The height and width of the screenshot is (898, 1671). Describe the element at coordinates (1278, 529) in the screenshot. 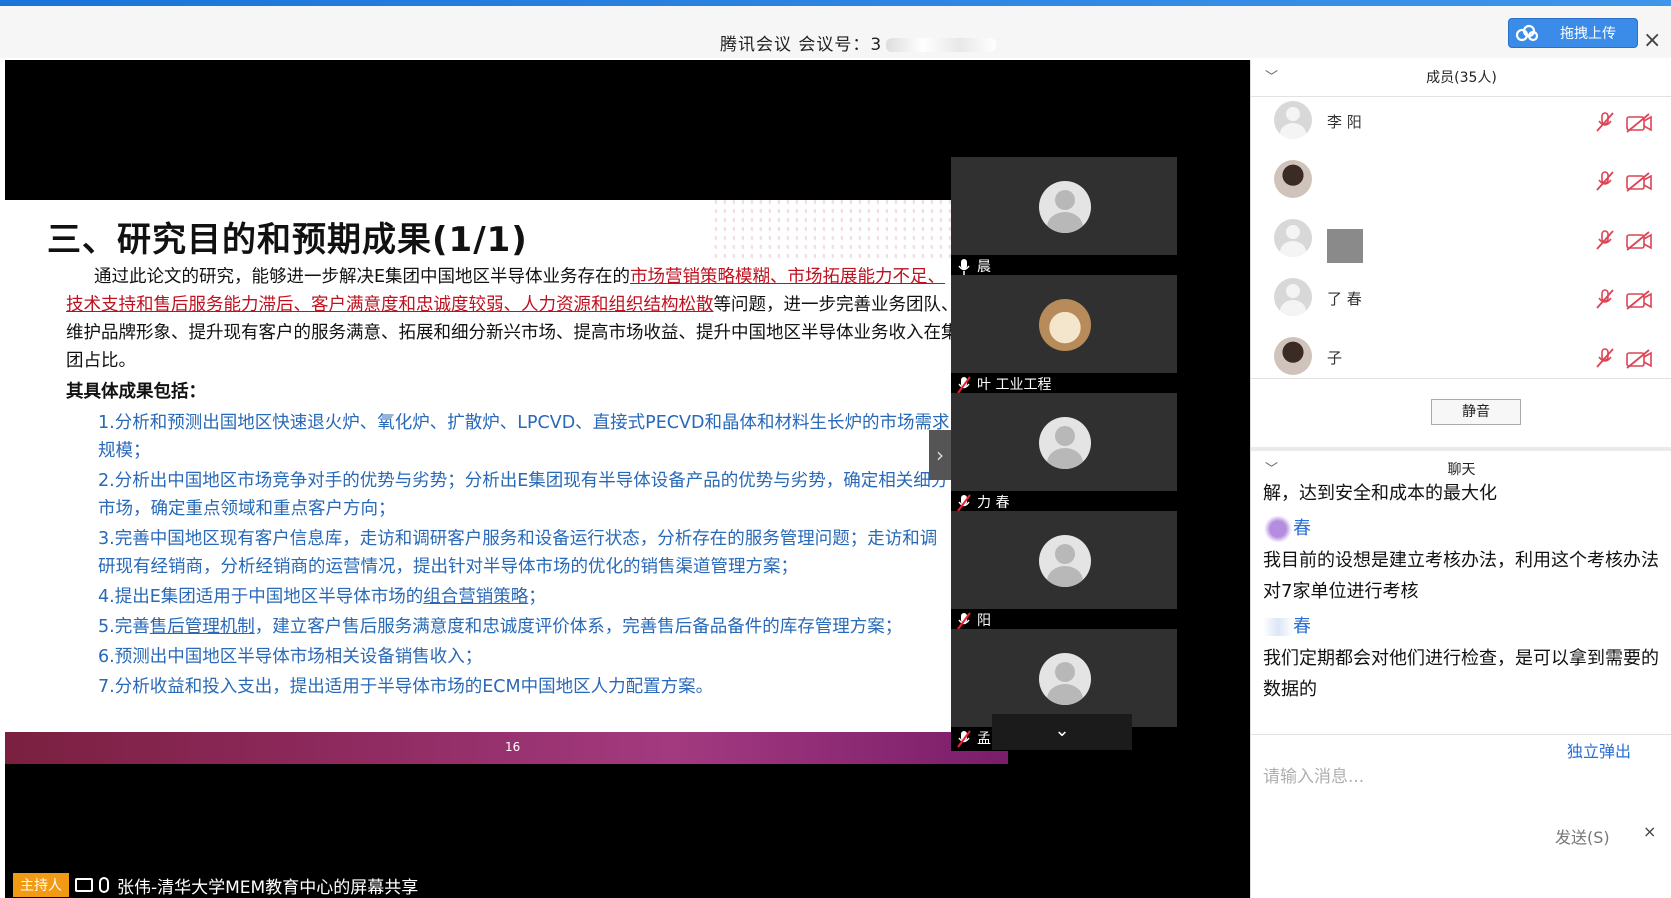

I see `sender-avatar-blur` at that location.